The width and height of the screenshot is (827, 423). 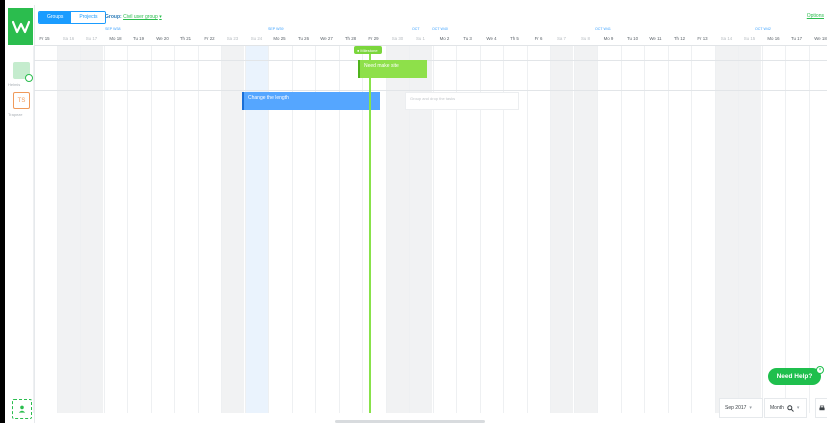 What do you see at coordinates (115, 38) in the screenshot?
I see `day-label: Mo 18` at bounding box center [115, 38].